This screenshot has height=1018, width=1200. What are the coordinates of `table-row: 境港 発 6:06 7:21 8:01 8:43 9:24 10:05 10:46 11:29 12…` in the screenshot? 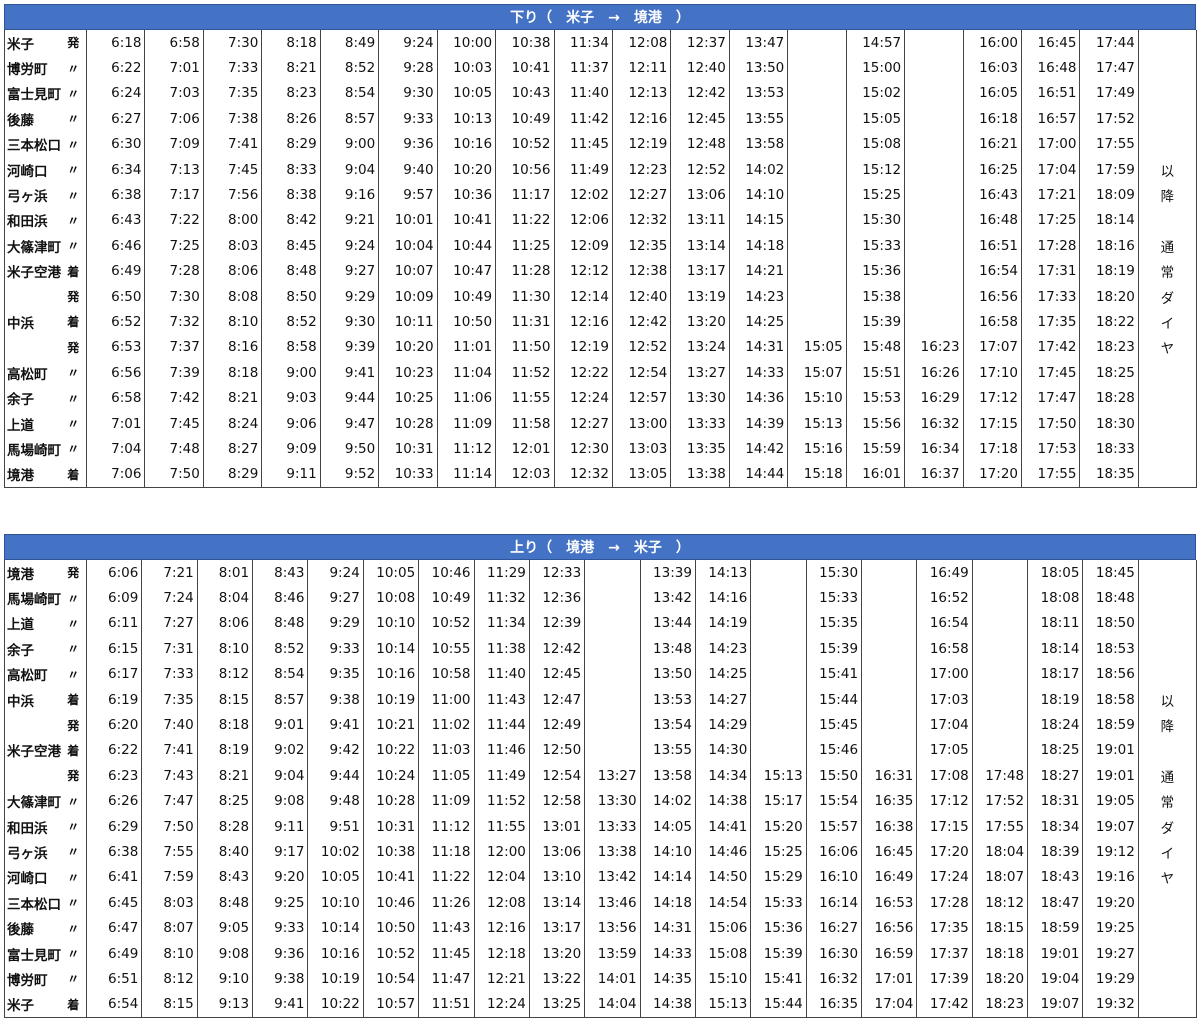 It's located at (601, 573).